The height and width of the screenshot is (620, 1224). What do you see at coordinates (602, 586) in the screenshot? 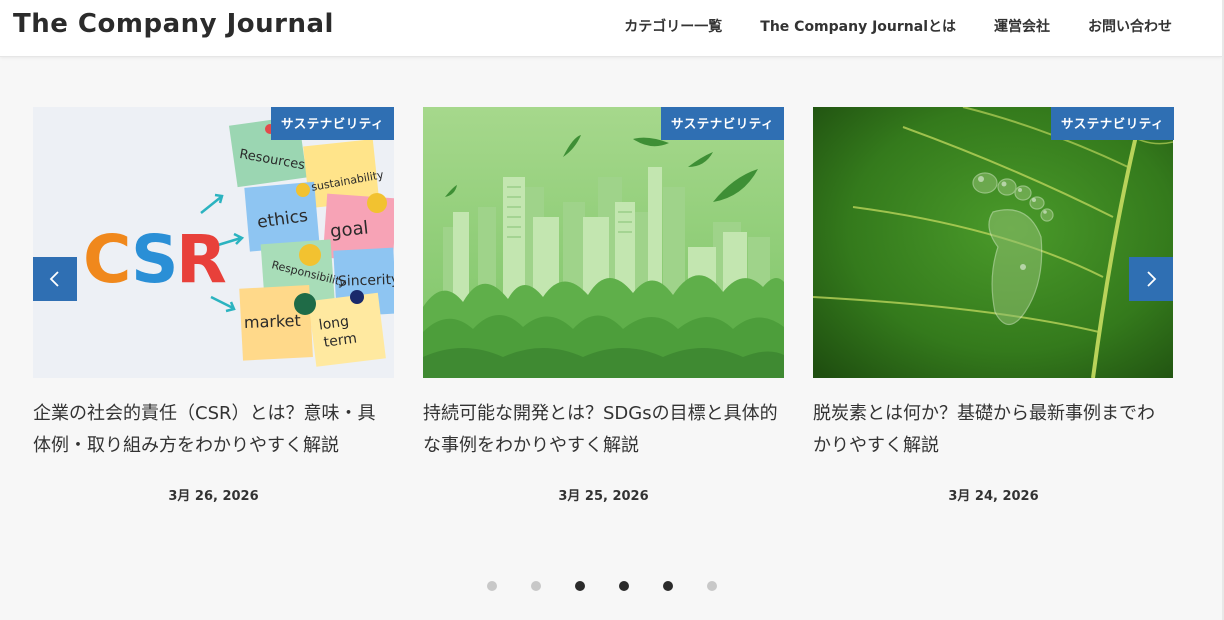
I see `carousel-pagination` at bounding box center [602, 586].